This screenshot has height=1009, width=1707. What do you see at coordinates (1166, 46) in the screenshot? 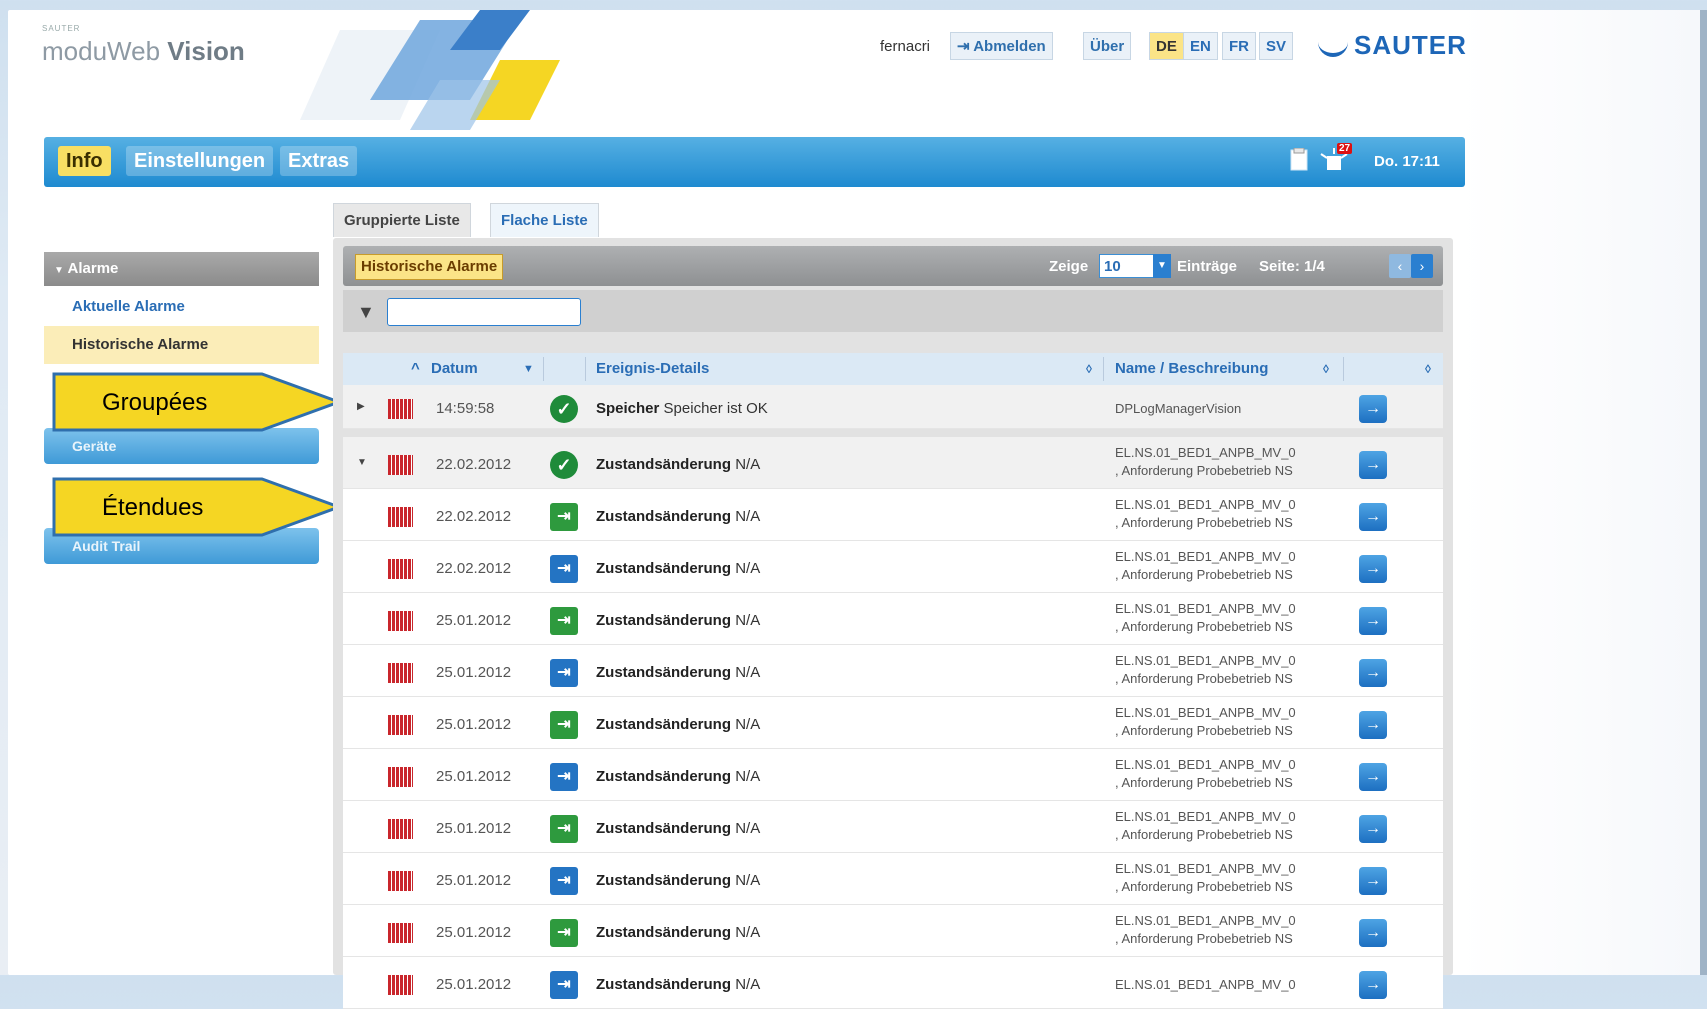
I see `lang-de-button: DE` at bounding box center [1166, 46].